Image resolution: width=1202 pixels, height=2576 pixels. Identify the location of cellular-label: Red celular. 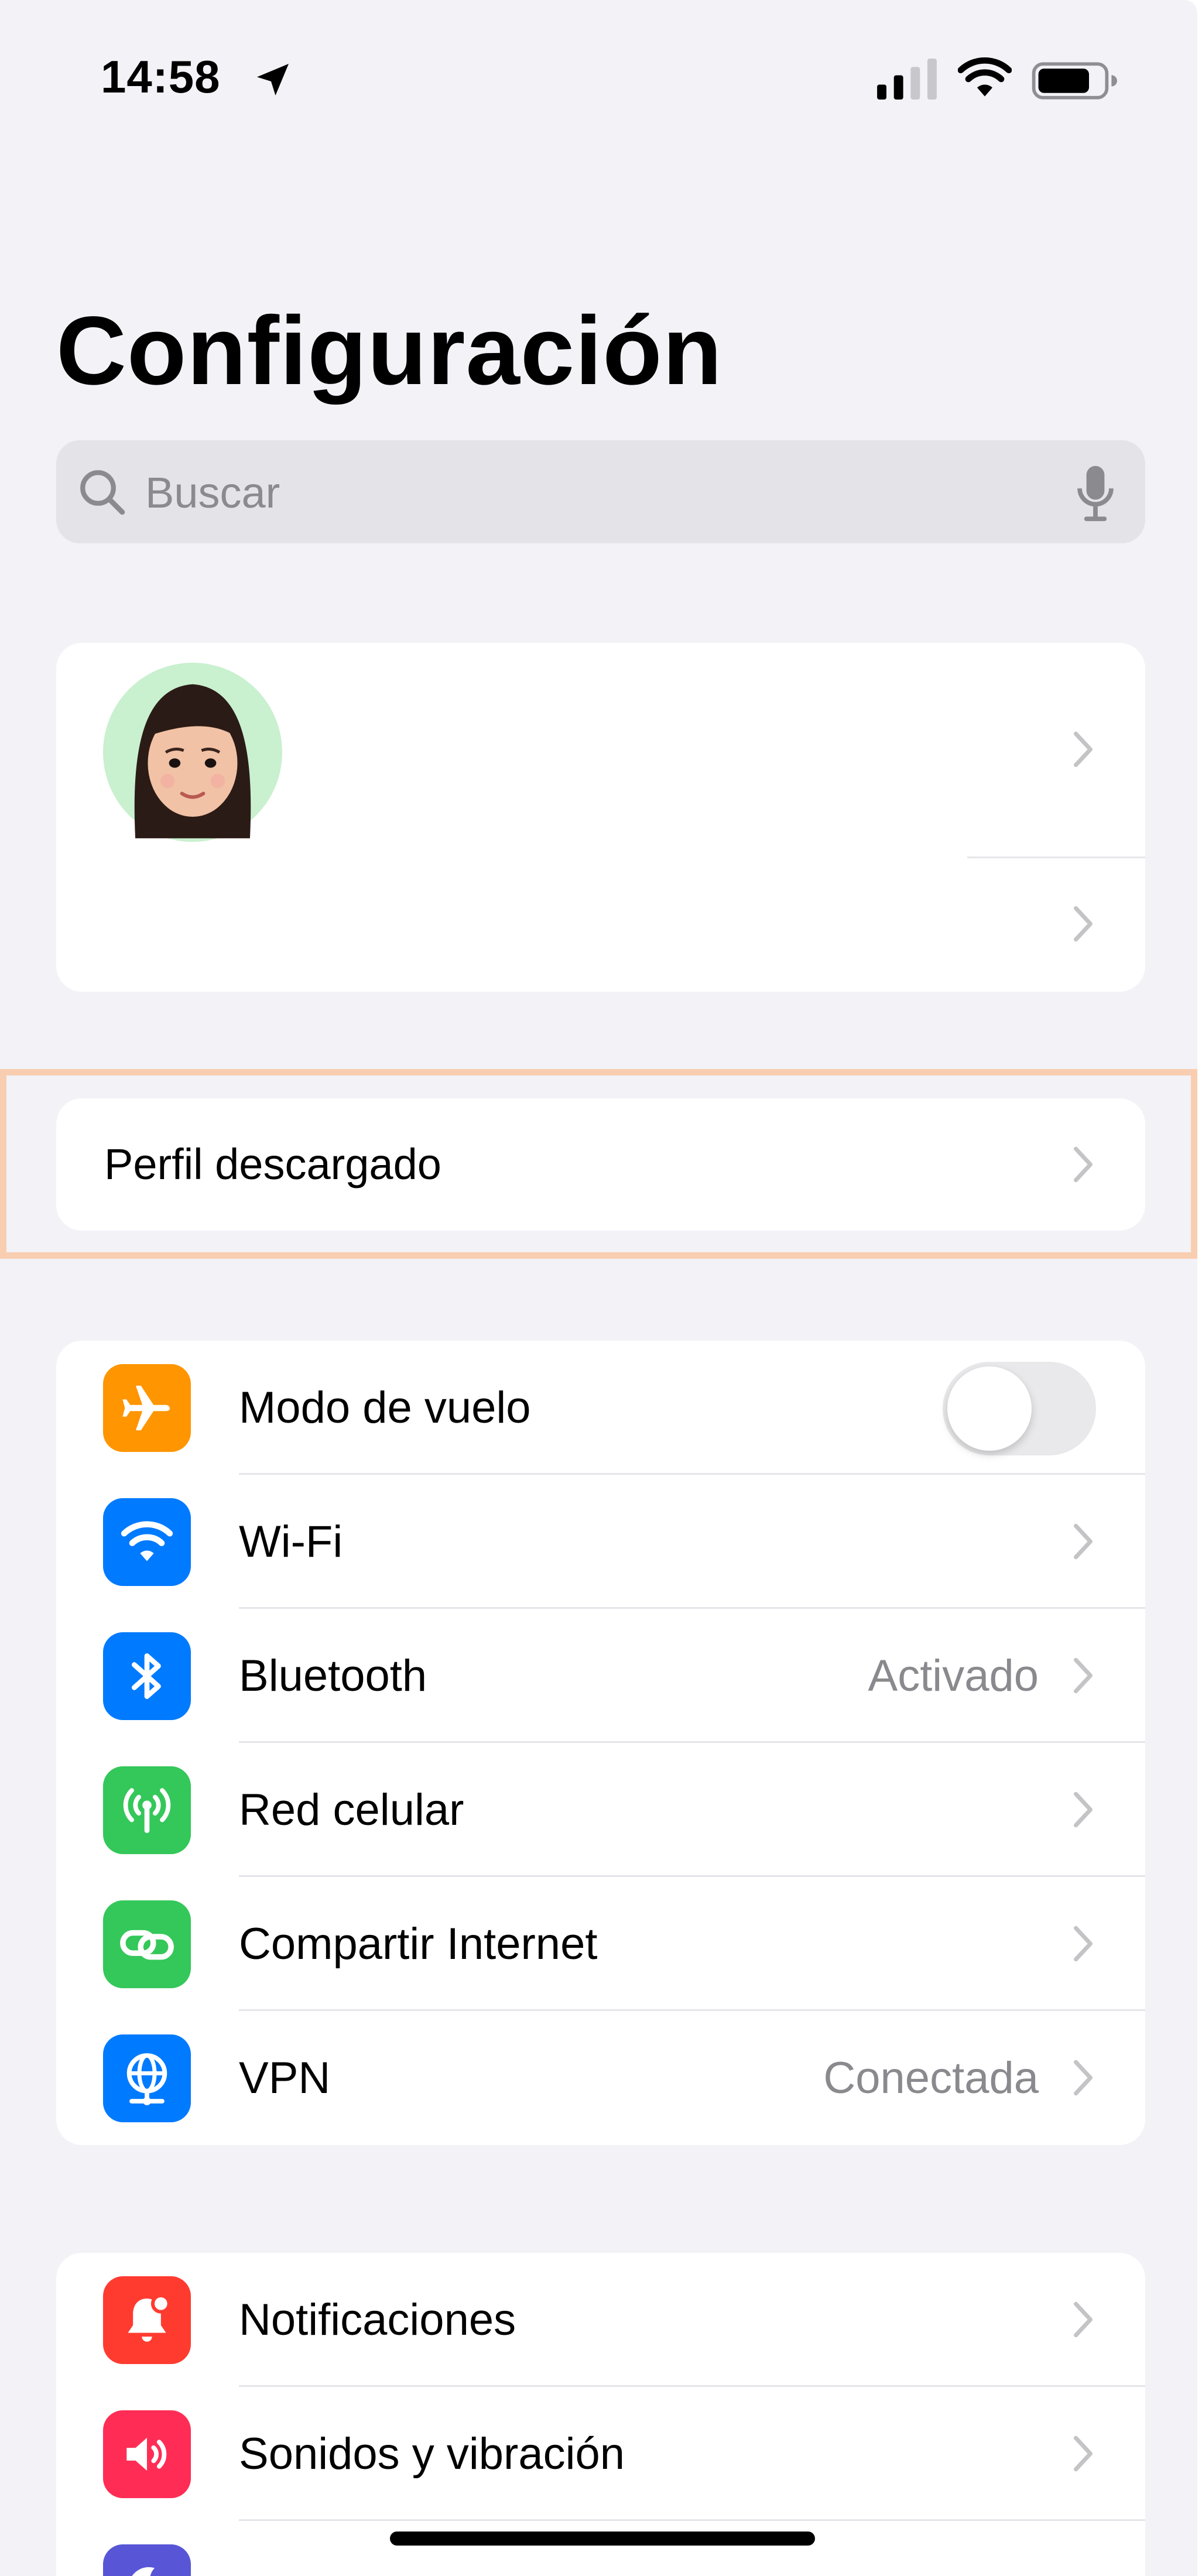
(351, 1810).